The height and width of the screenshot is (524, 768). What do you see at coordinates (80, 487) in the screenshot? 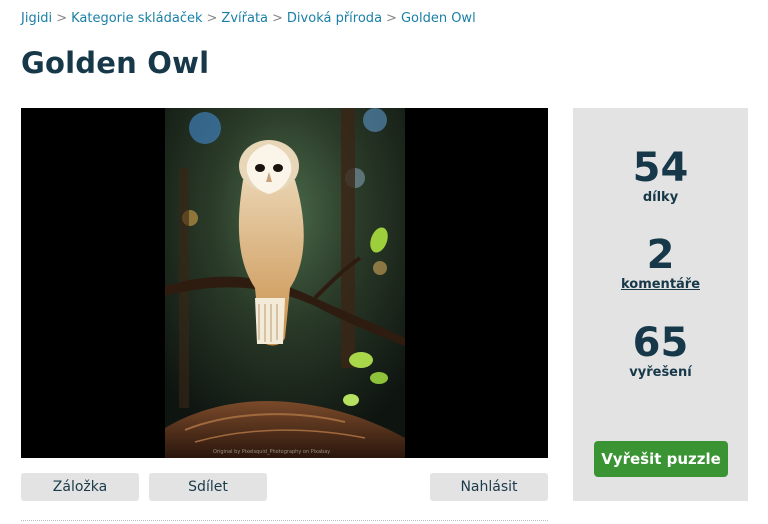
I see `bookmark-button: Záložka` at bounding box center [80, 487].